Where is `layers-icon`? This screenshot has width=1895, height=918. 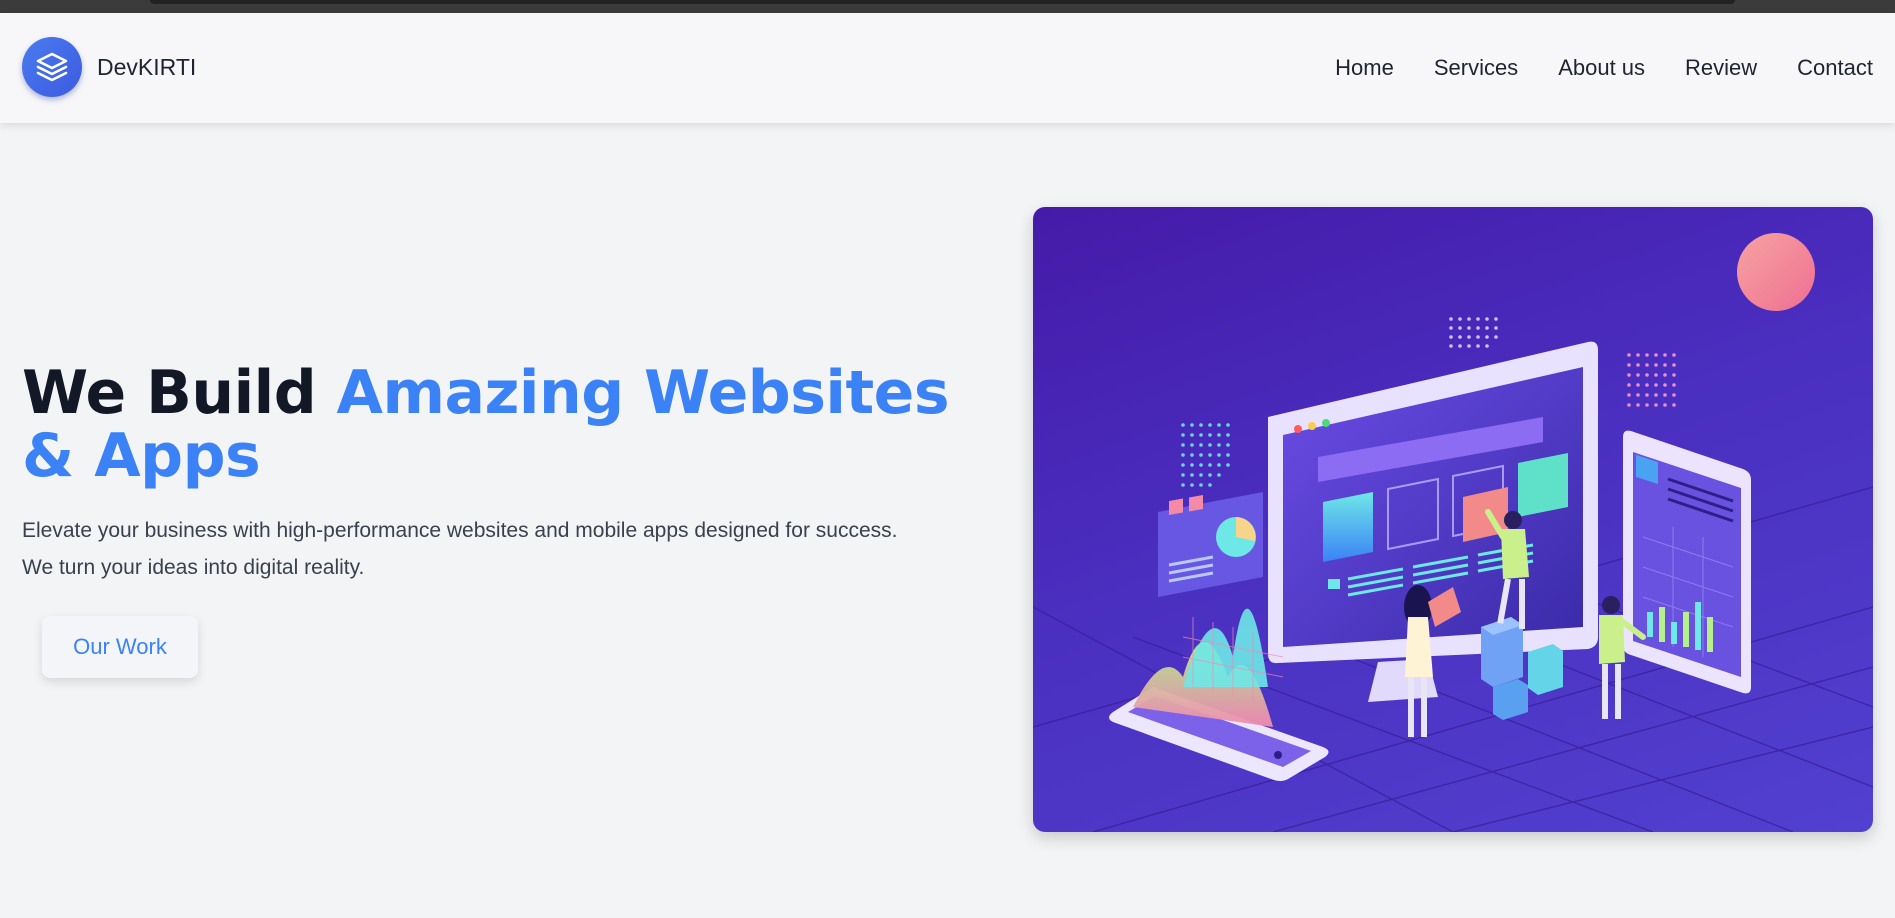 layers-icon is located at coordinates (52, 67).